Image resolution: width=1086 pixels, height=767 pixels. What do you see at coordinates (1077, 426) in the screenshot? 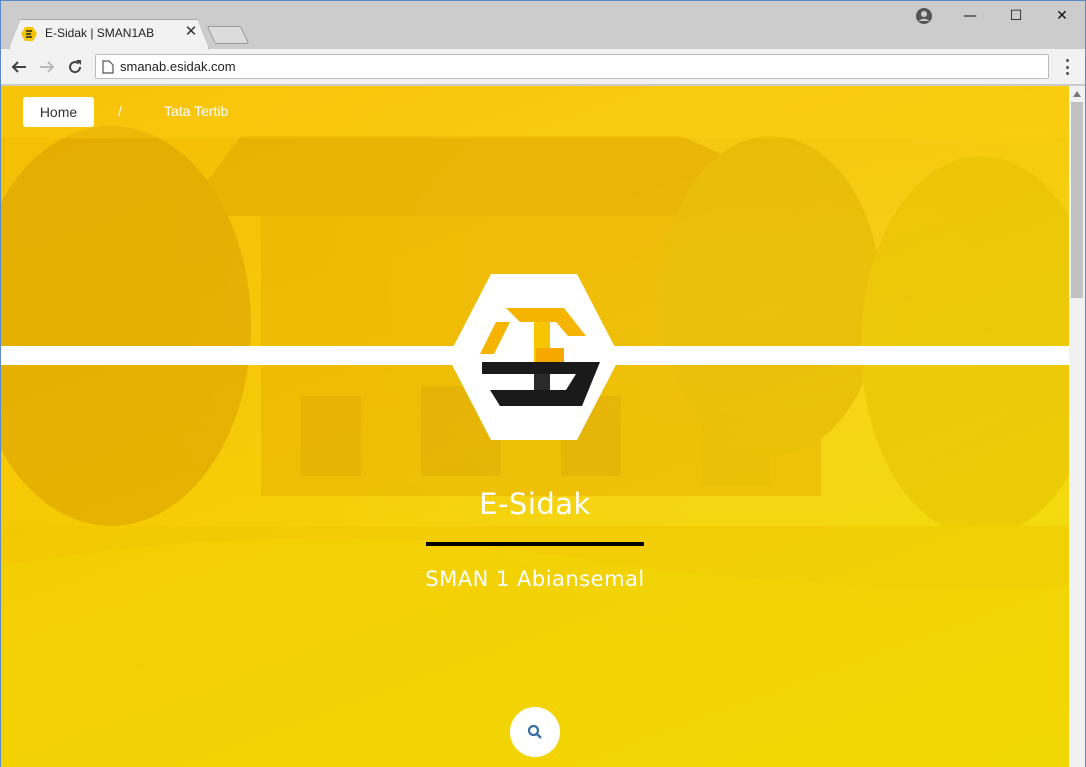
I see `vertical-scrollbar` at bounding box center [1077, 426].